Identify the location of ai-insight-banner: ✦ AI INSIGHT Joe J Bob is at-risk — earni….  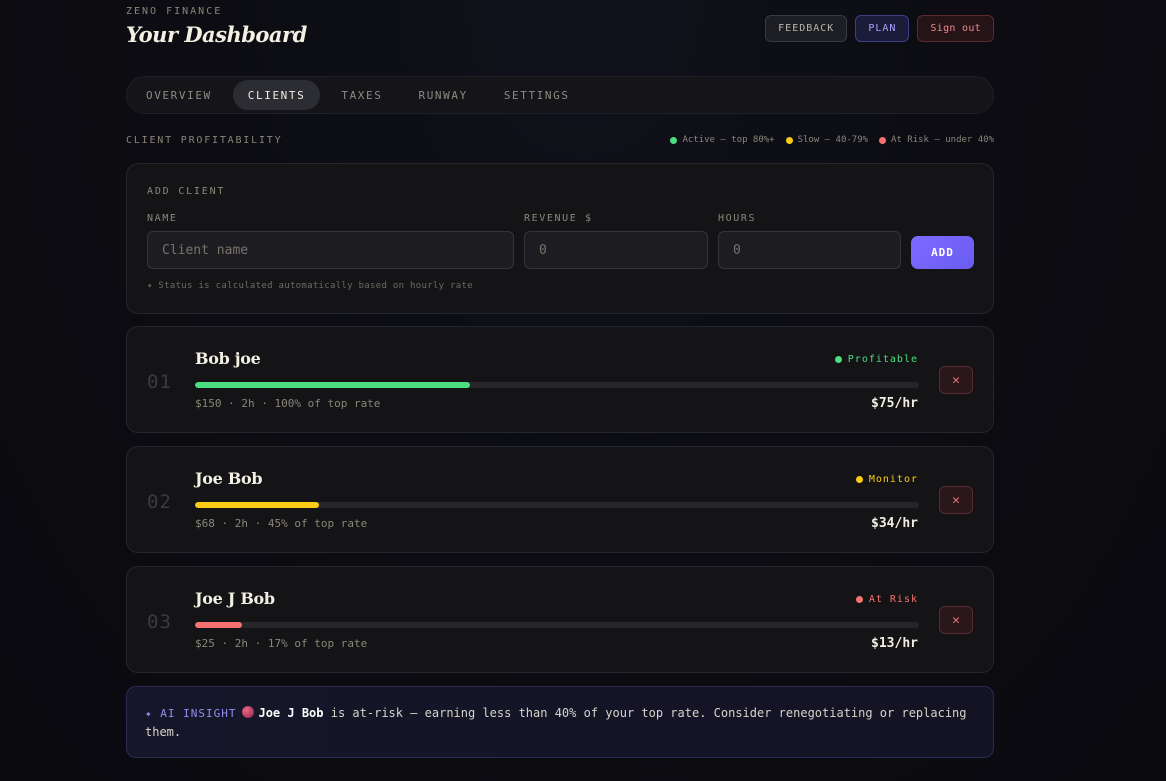
(560, 722).